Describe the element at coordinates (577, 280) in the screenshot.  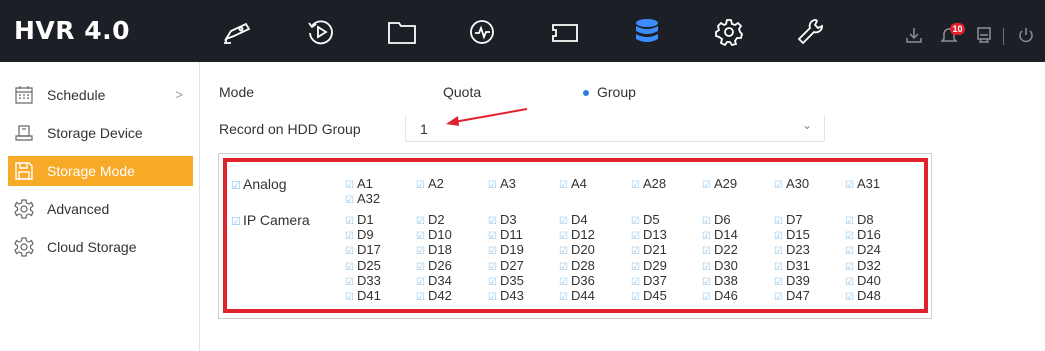
I see `channel-checkbox: ☑ D36` at that location.